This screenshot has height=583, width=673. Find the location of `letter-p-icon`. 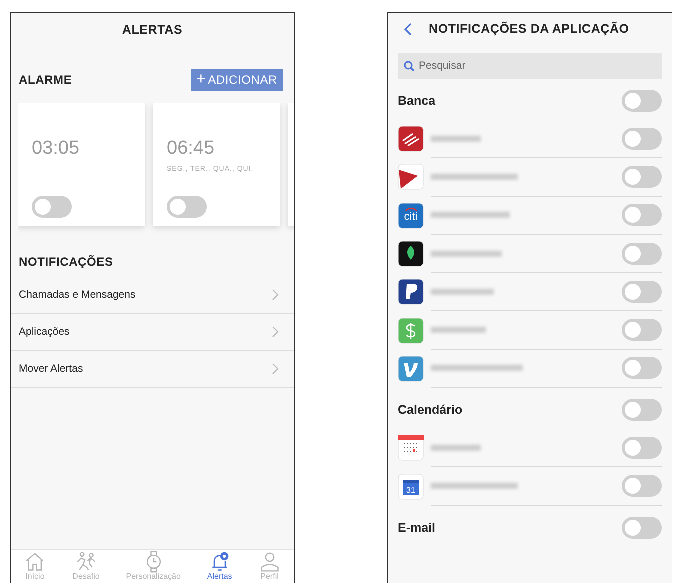

letter-p-icon is located at coordinates (411, 292).